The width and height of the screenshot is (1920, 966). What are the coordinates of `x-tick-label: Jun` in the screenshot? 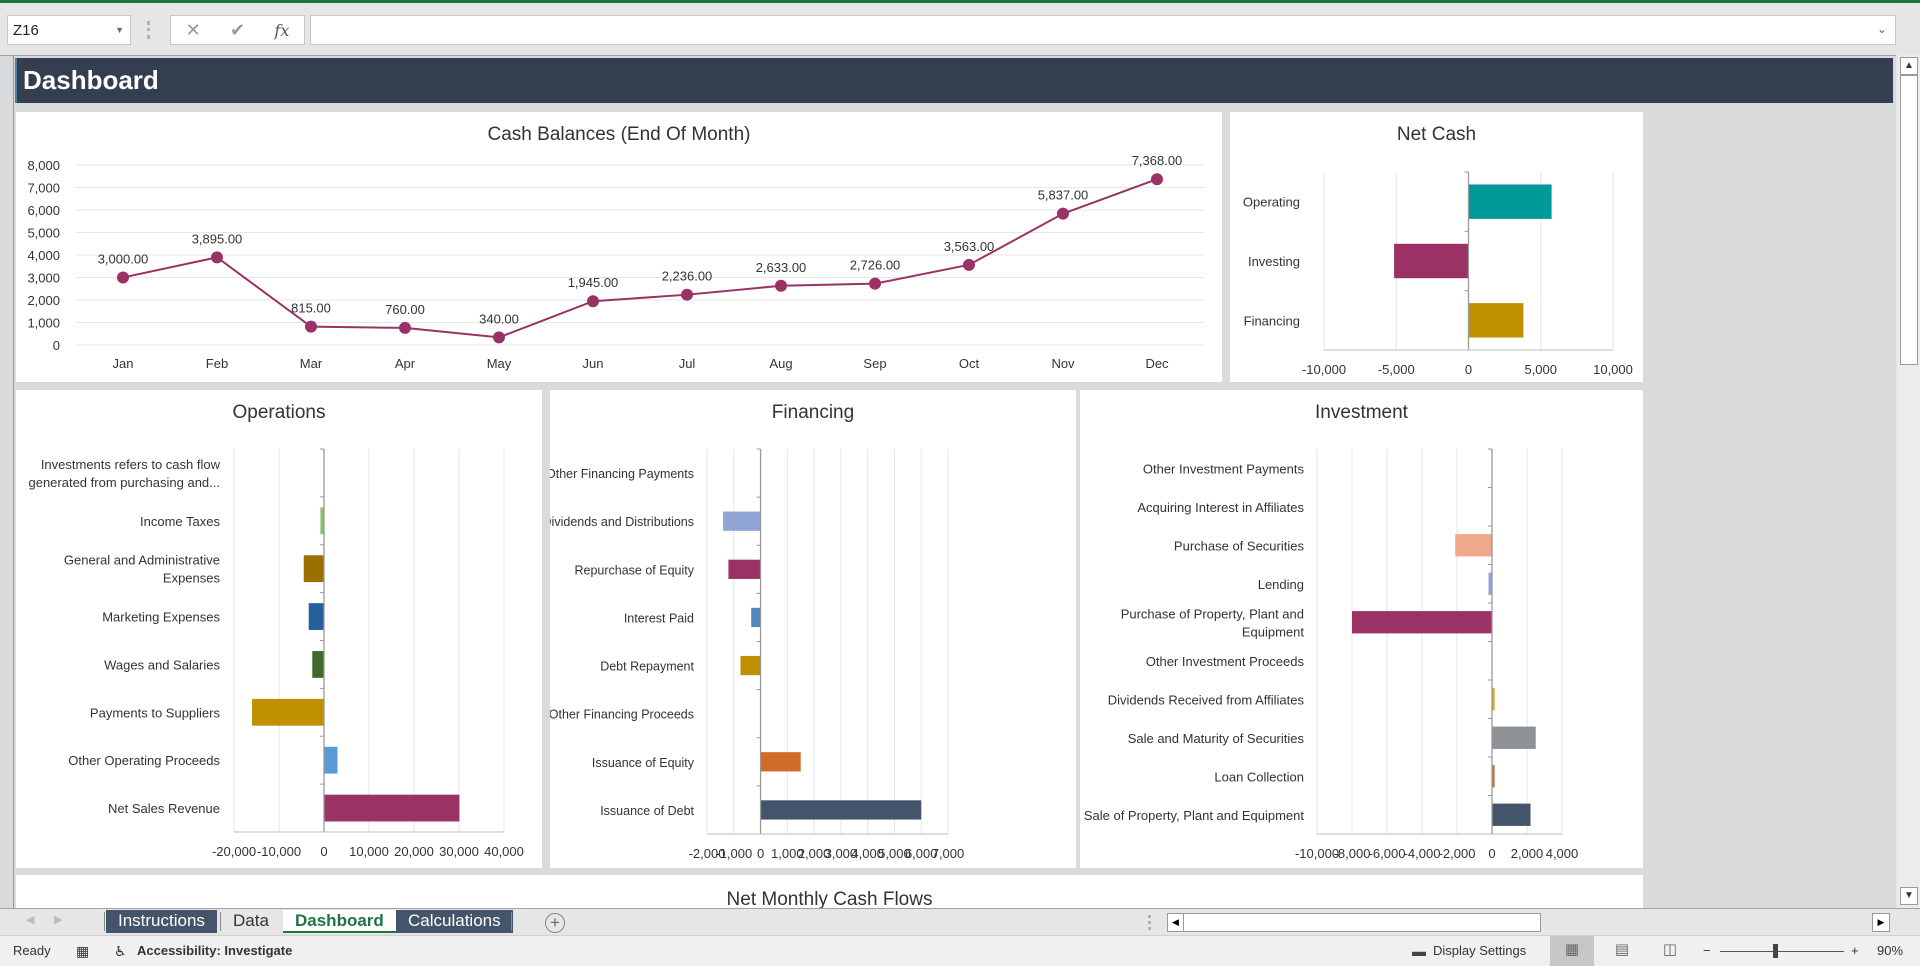 It's located at (593, 363).